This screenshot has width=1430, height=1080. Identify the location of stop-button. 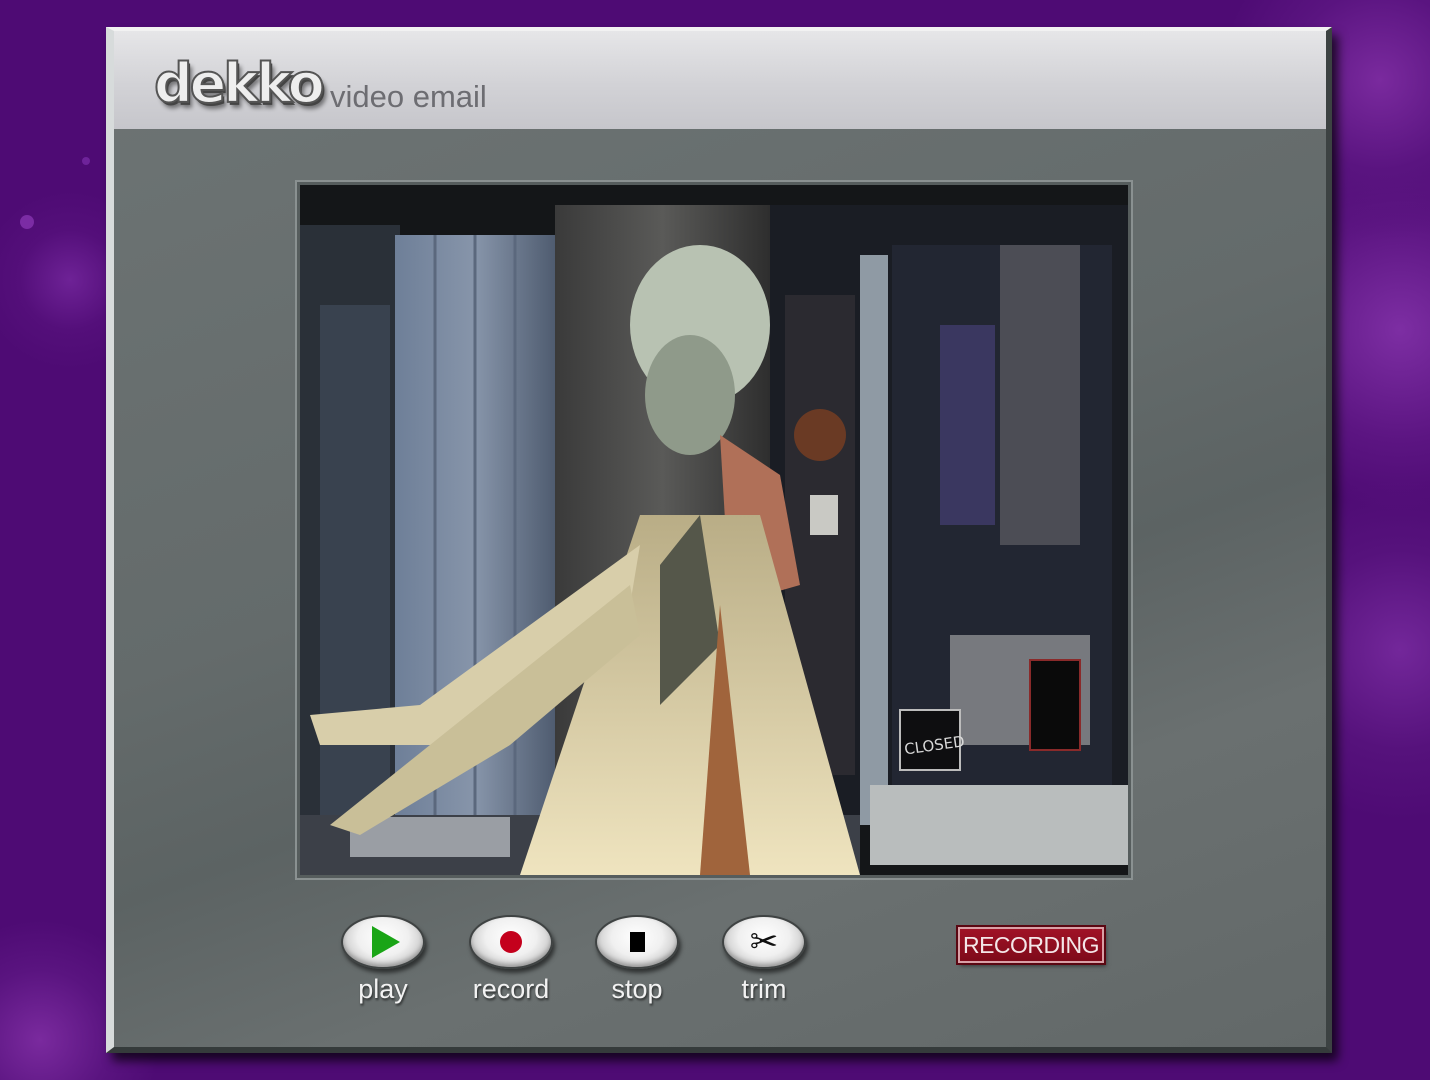
(637, 942).